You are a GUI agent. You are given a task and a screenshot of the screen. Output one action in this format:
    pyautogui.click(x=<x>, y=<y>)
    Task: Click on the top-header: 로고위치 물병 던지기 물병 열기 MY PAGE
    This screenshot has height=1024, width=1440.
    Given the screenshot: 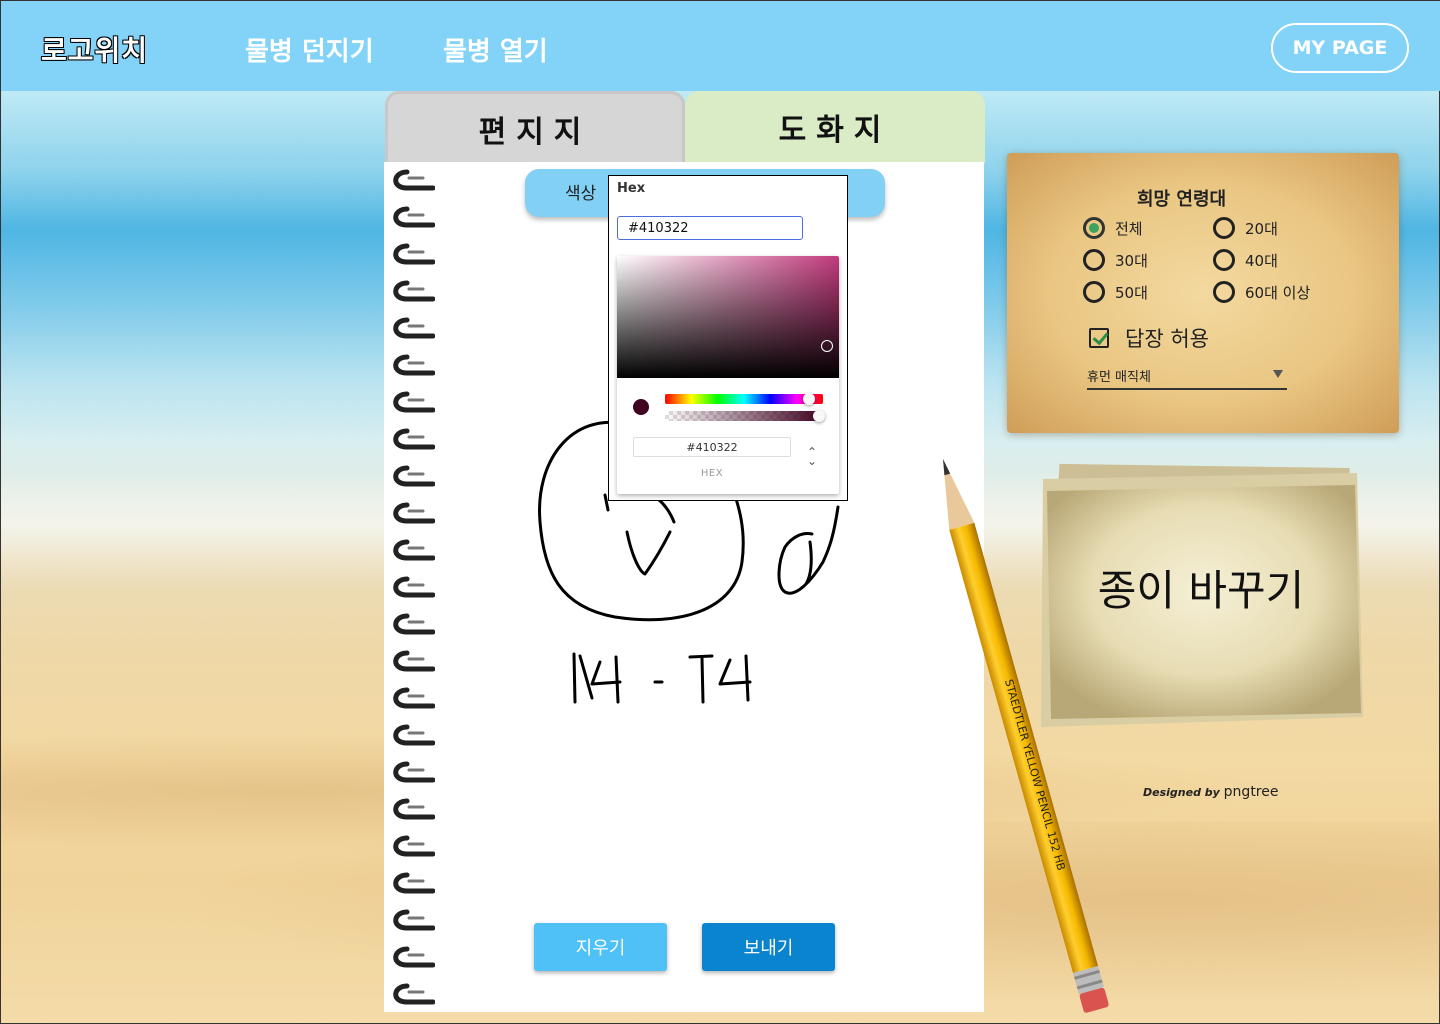 What is the action you would take?
    pyautogui.click(x=720, y=46)
    